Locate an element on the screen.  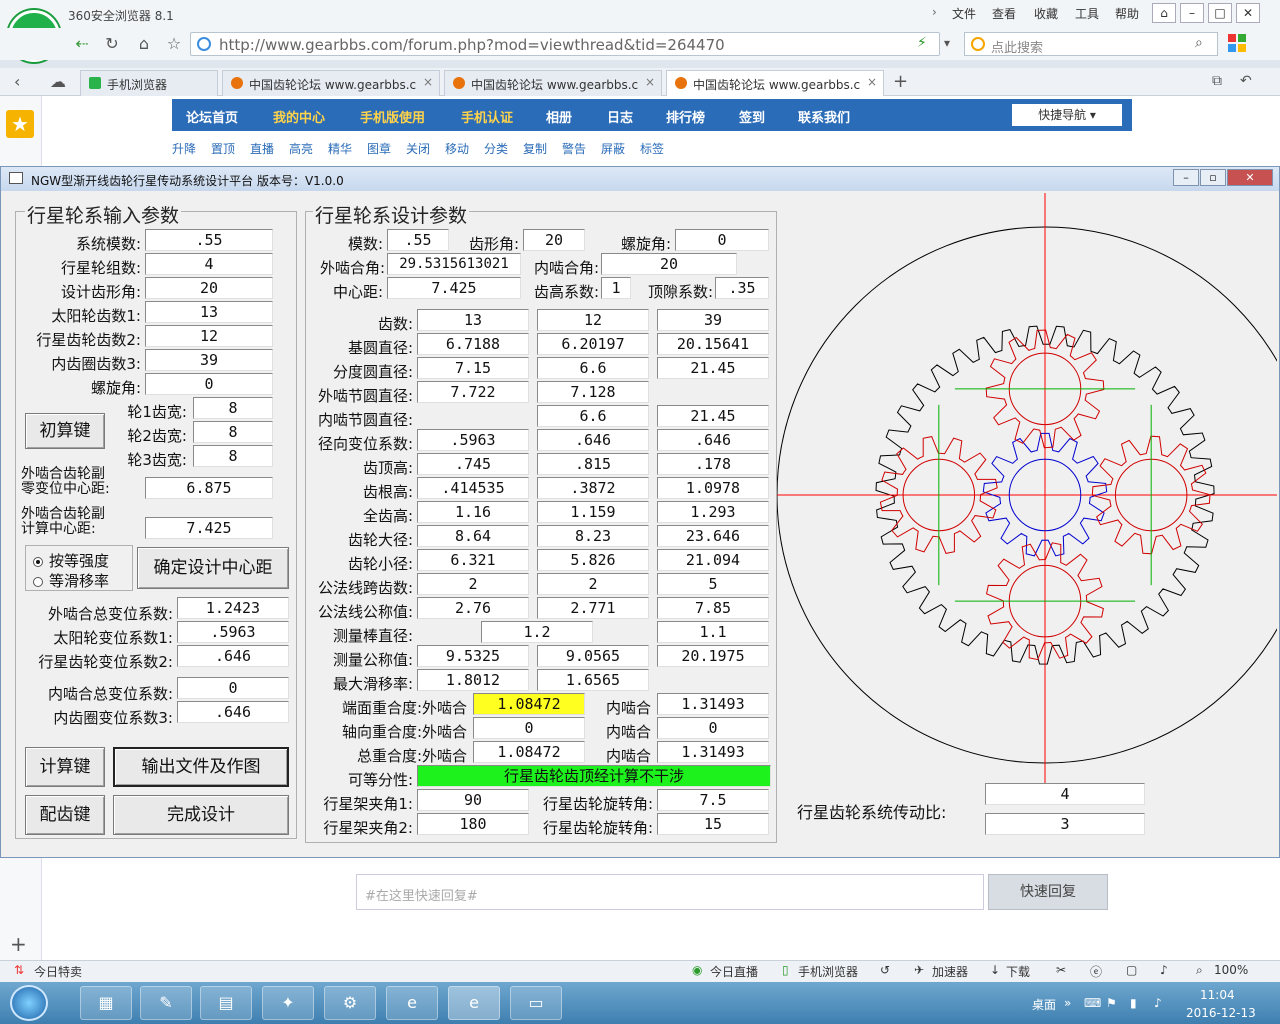
finish-design-button: 完成设计 is located at coordinates (201, 815).